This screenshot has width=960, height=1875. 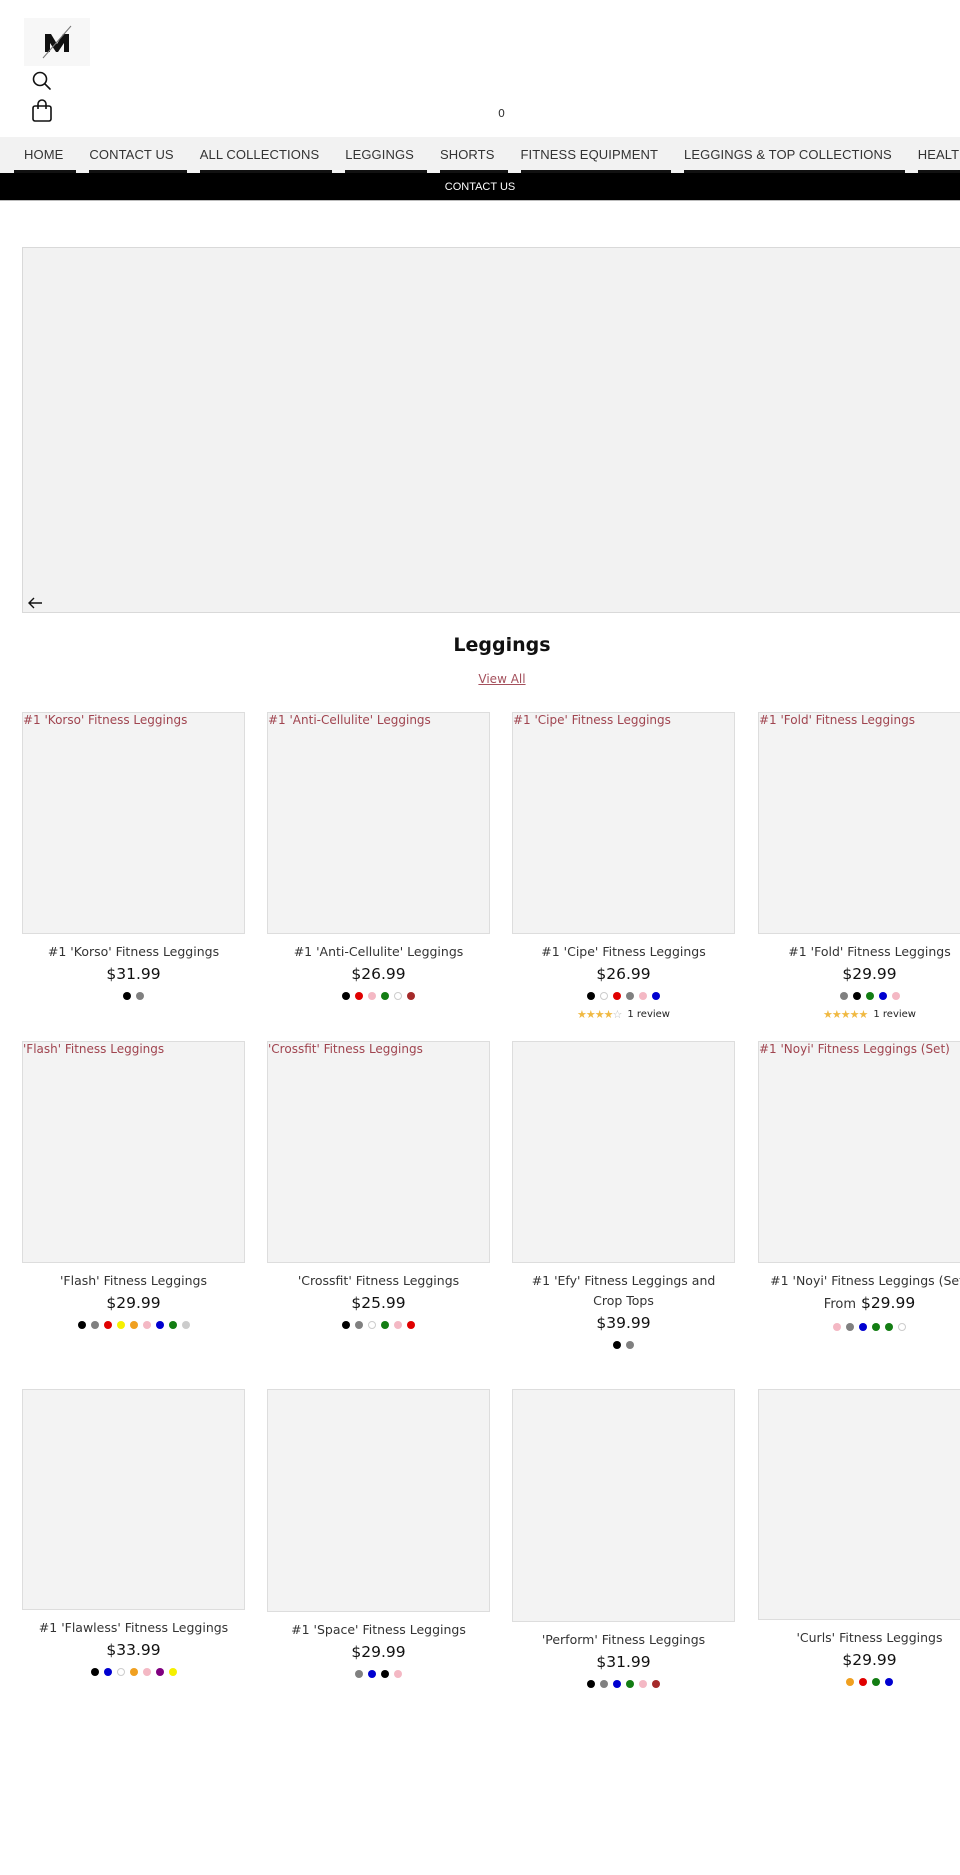 What do you see at coordinates (133, 1152) in the screenshot?
I see `product-image: 'Flash' Fitness Leggings` at bounding box center [133, 1152].